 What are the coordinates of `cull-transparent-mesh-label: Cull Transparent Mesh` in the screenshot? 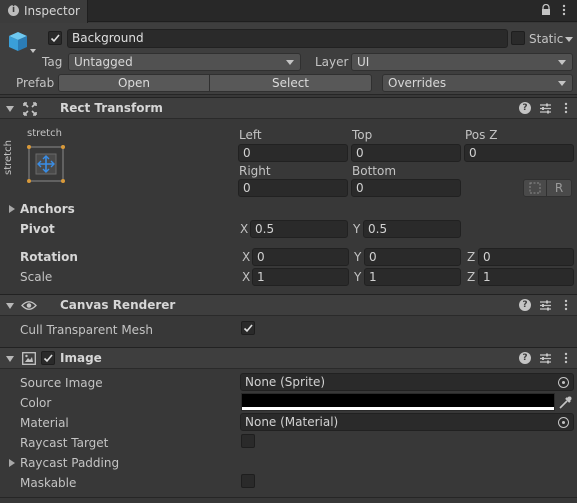 It's located at (86, 330).